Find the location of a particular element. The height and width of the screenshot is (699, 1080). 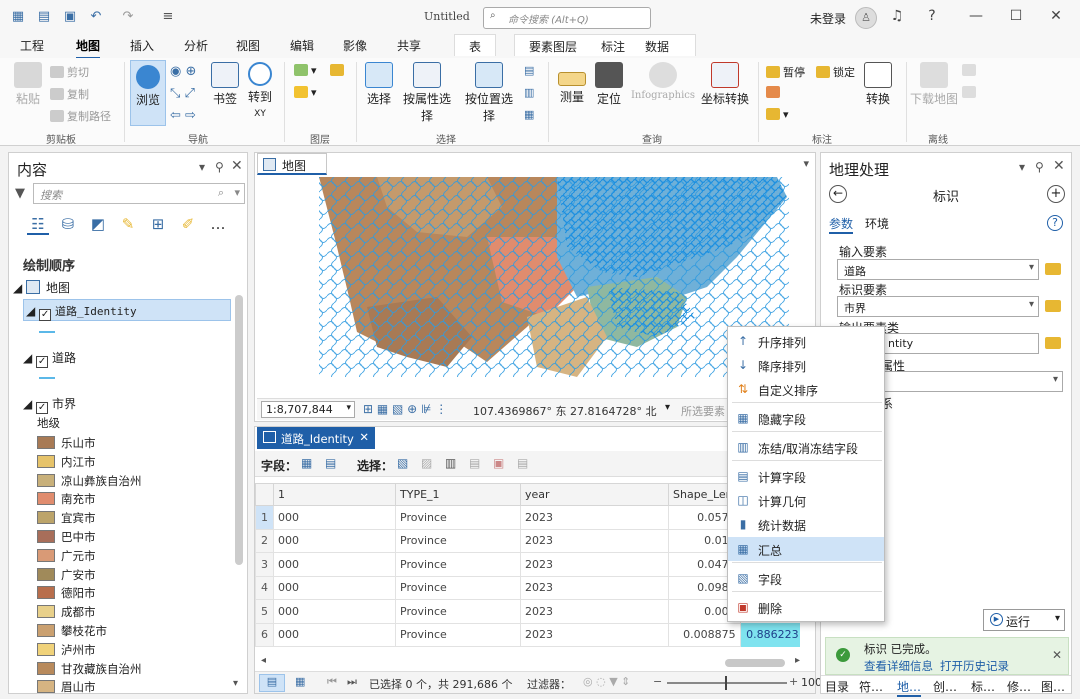

contents-scrollbar is located at coordinates (239, 430).